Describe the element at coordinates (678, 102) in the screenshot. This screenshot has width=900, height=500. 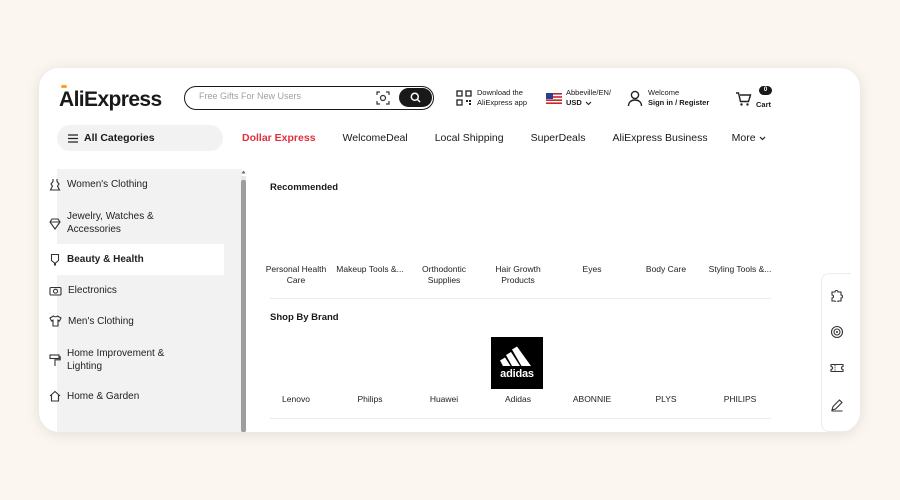
I see `sign-in-register-link: Sign in / Register` at that location.